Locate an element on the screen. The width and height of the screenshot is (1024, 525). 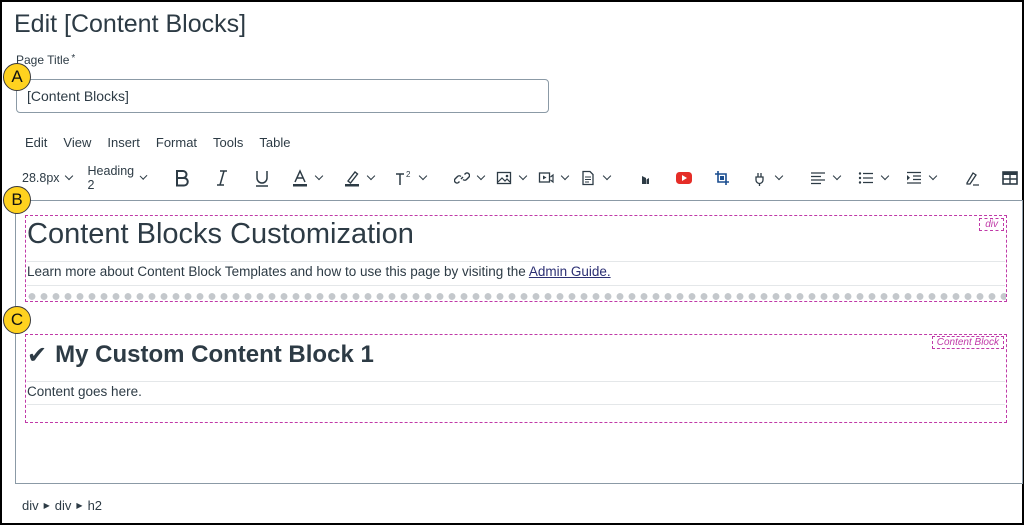
apps-button is located at coordinates (646, 178).